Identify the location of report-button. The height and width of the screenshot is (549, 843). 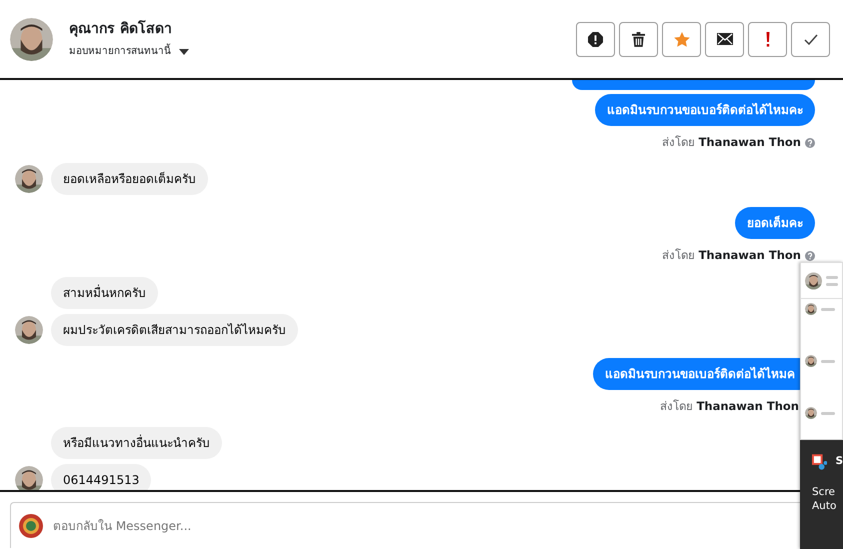
(595, 39).